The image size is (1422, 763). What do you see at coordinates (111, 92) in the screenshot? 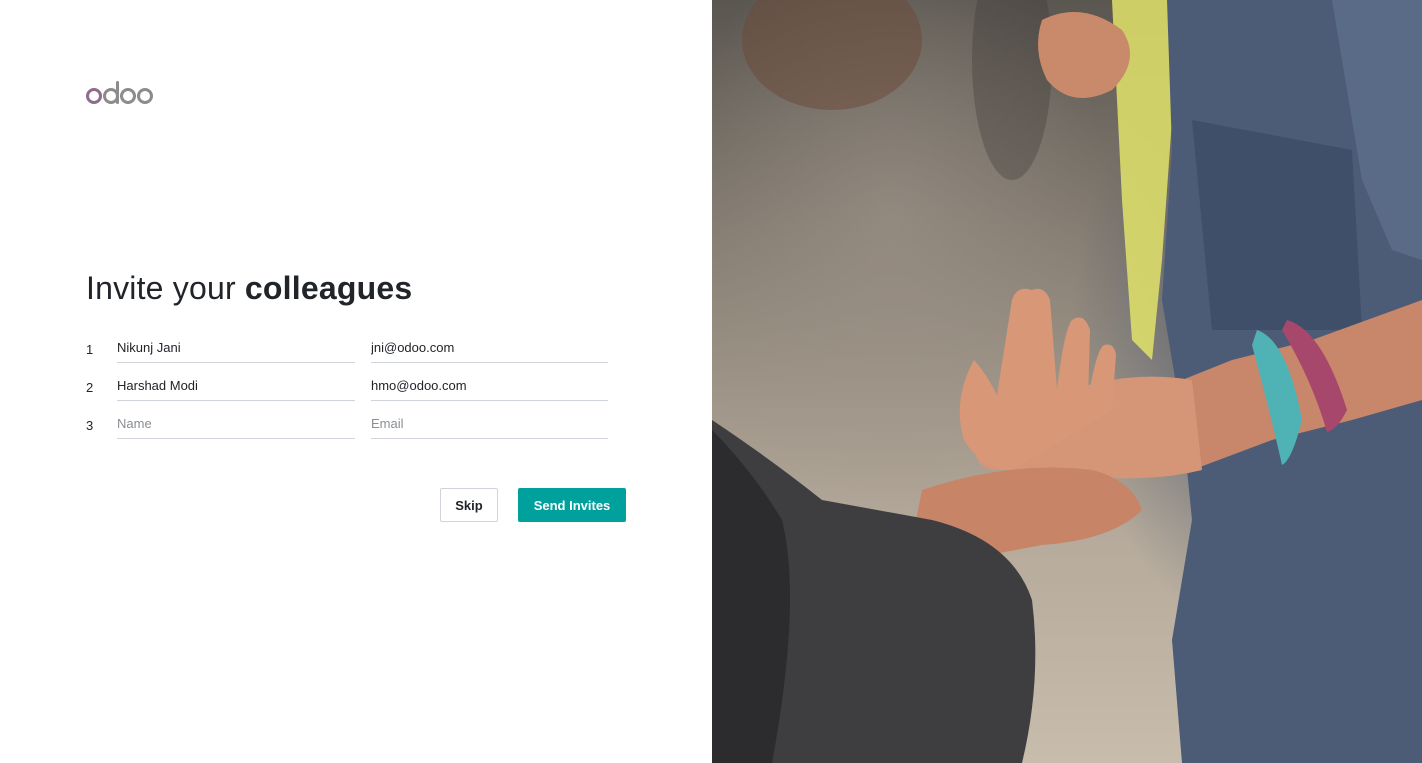
I see `logo-letter-d` at bounding box center [111, 92].